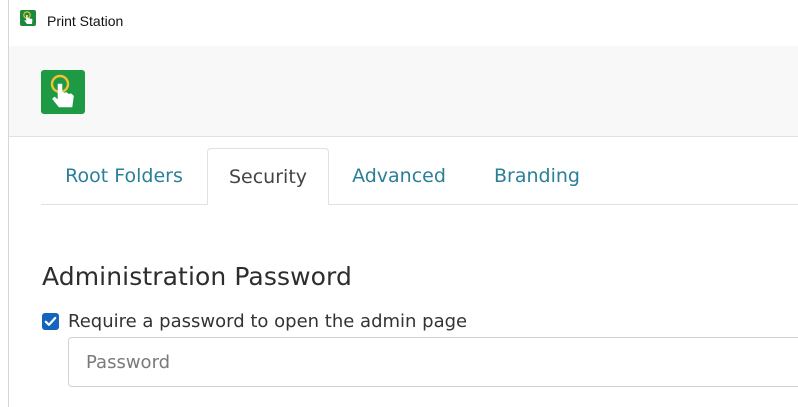  I want to click on section-heading: Administration Password, so click(197, 276).